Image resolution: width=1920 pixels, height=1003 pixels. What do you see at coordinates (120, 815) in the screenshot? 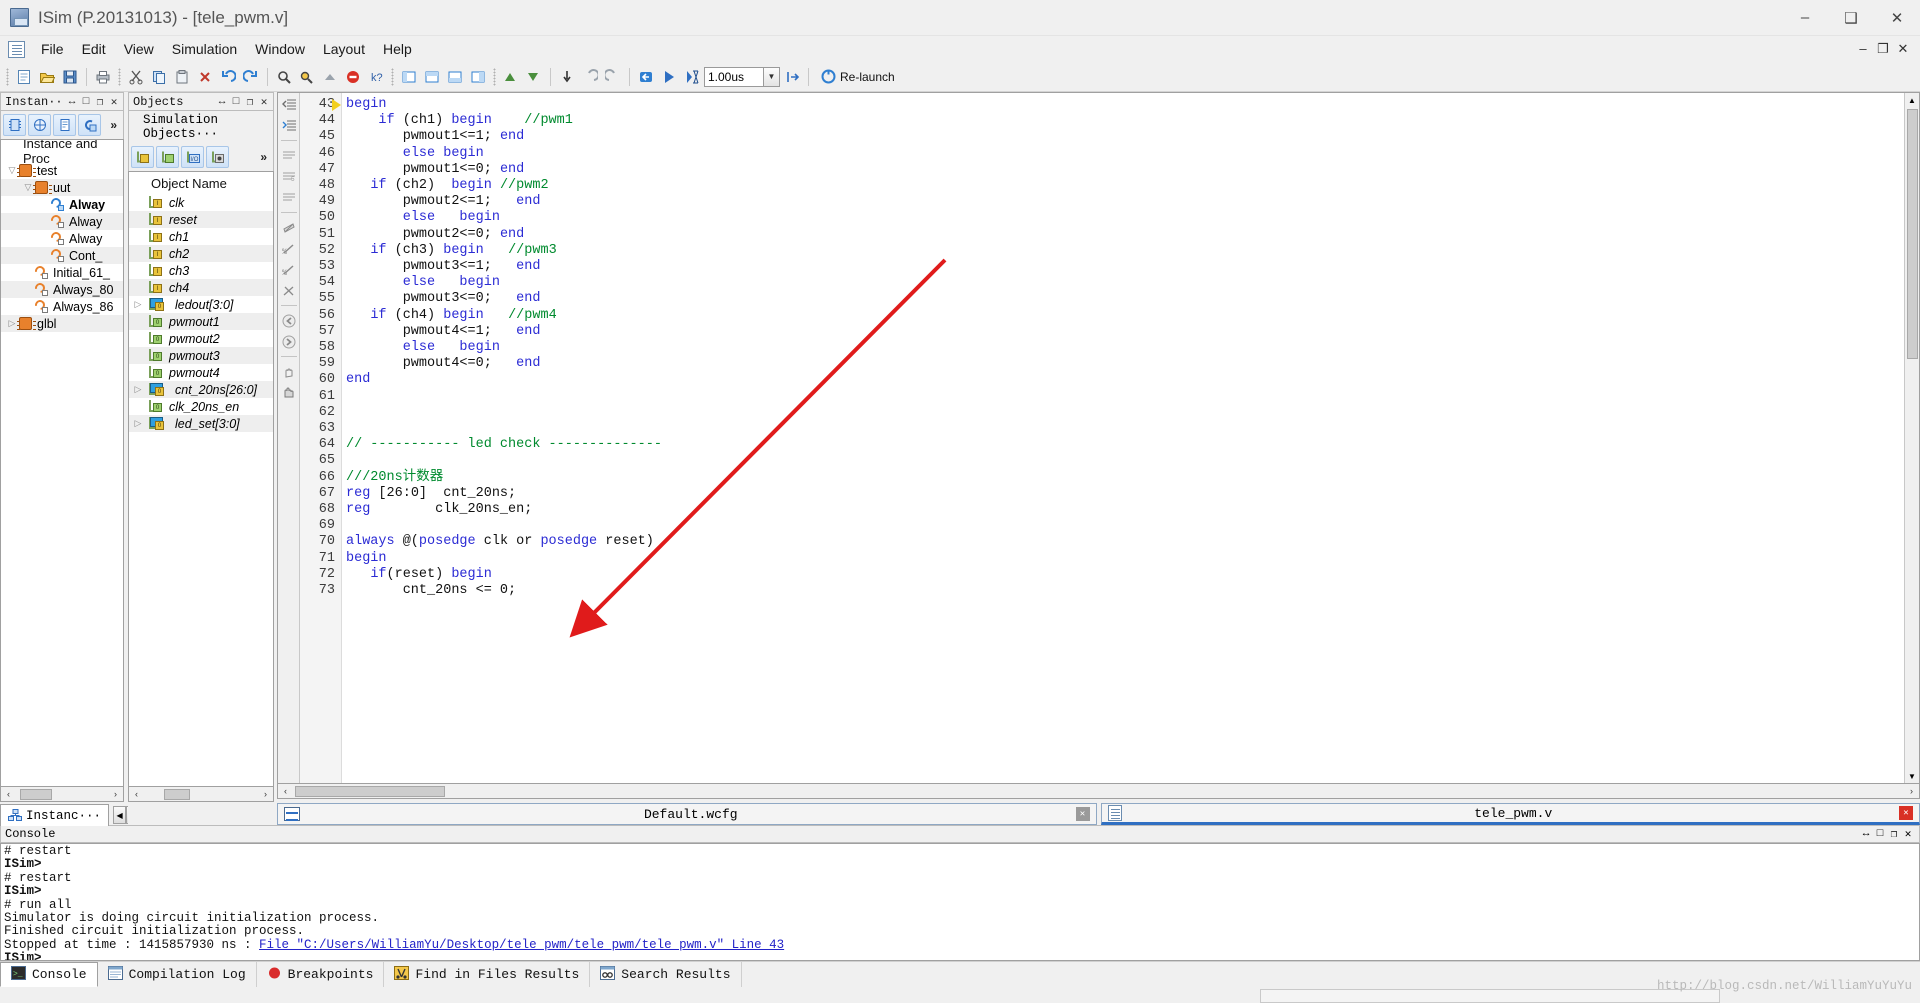
I see `tab-prev-icon: ◀` at bounding box center [120, 815].